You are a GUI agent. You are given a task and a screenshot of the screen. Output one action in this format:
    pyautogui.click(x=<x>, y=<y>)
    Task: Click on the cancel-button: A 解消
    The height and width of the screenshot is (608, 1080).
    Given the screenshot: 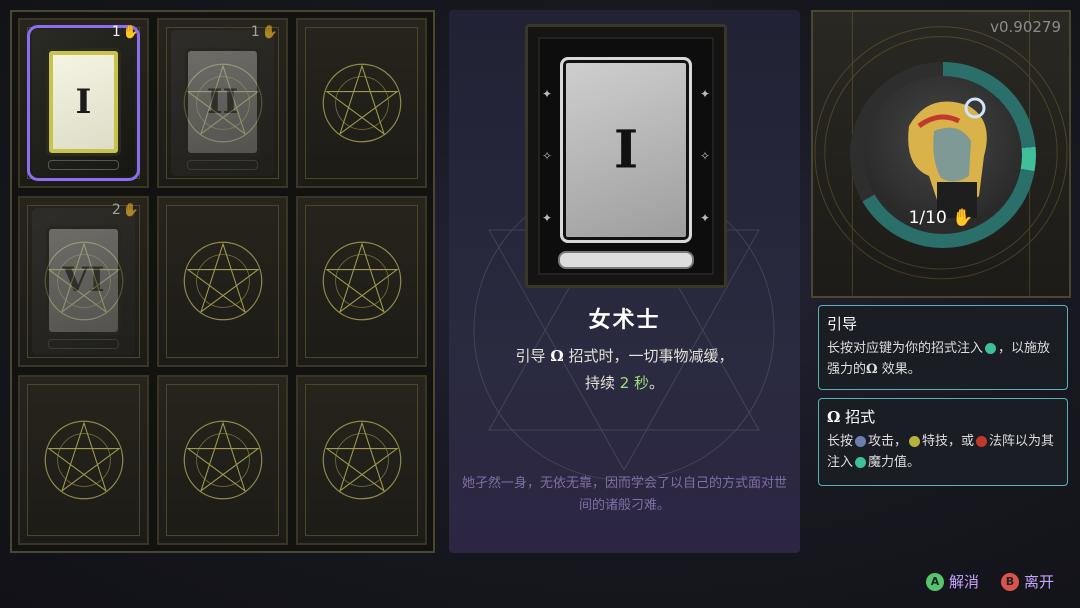 What is the action you would take?
    pyautogui.click(x=952, y=581)
    